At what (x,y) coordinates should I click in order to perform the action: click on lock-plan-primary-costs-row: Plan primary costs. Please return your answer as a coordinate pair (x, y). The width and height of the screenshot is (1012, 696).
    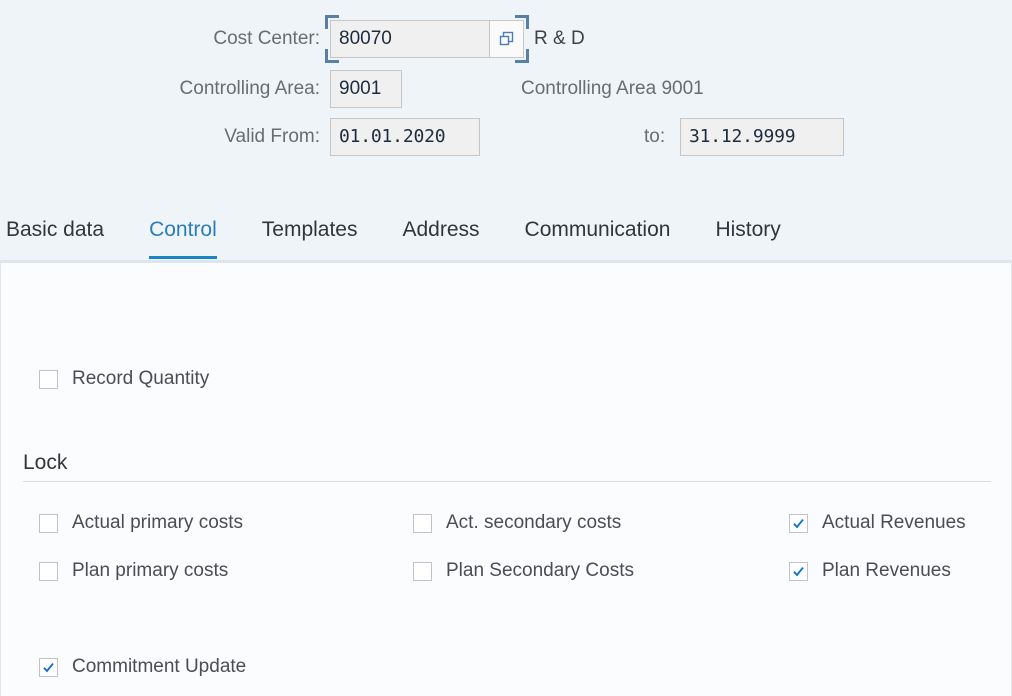
    Looking at the image, I should click on (133, 571).